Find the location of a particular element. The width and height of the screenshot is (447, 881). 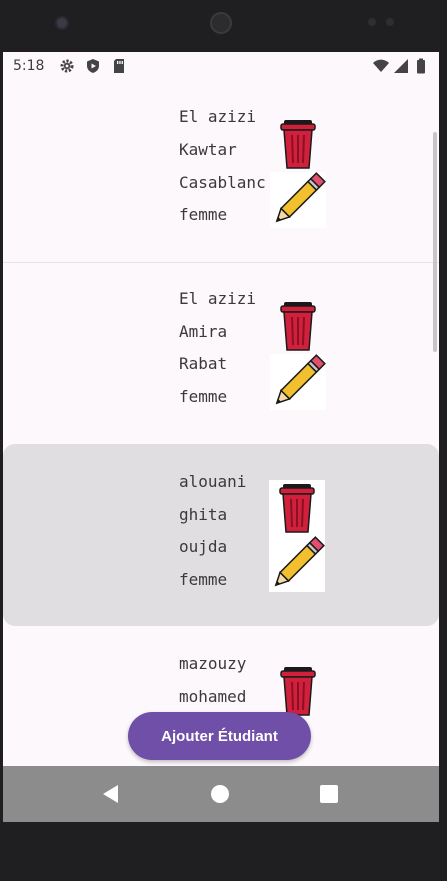

student-city: Casablanc is located at coordinates (222, 182).